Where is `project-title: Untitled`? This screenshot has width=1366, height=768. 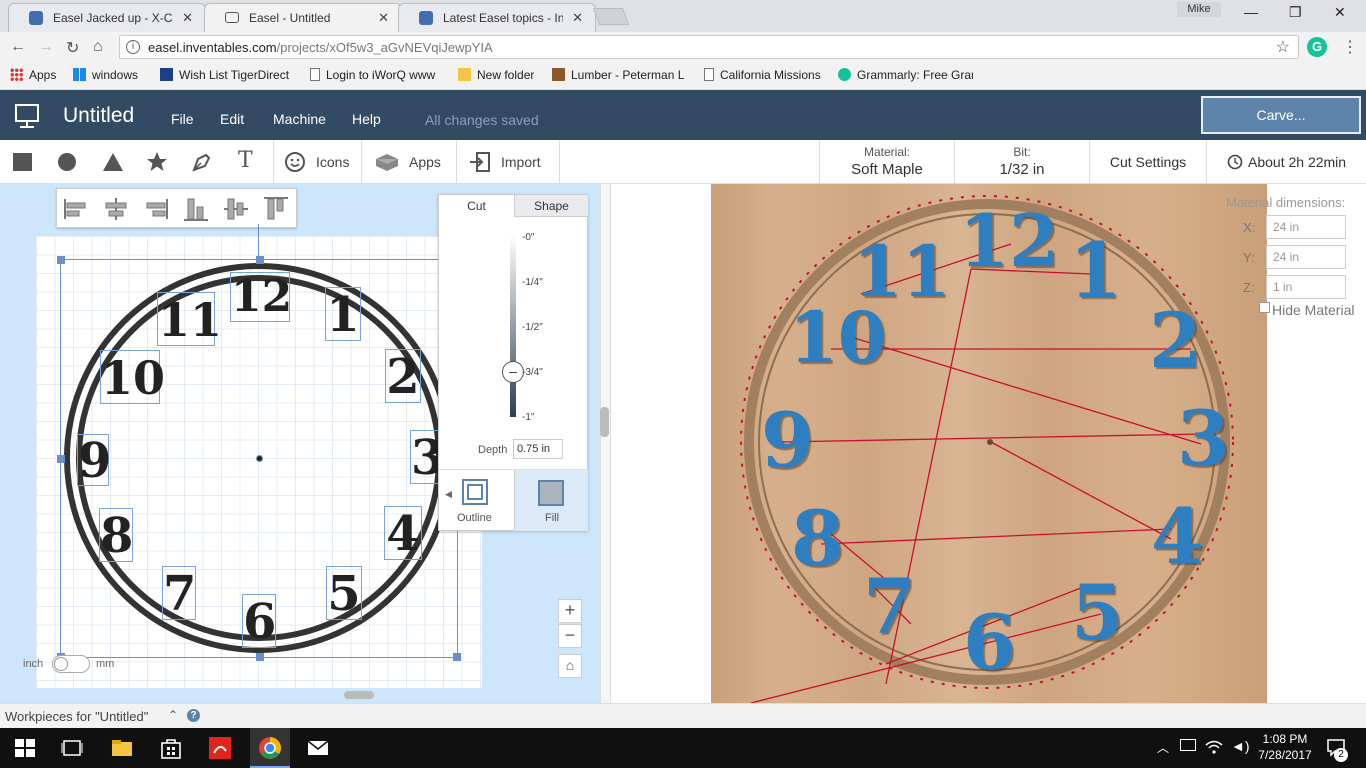
project-title: Untitled is located at coordinates (98, 116).